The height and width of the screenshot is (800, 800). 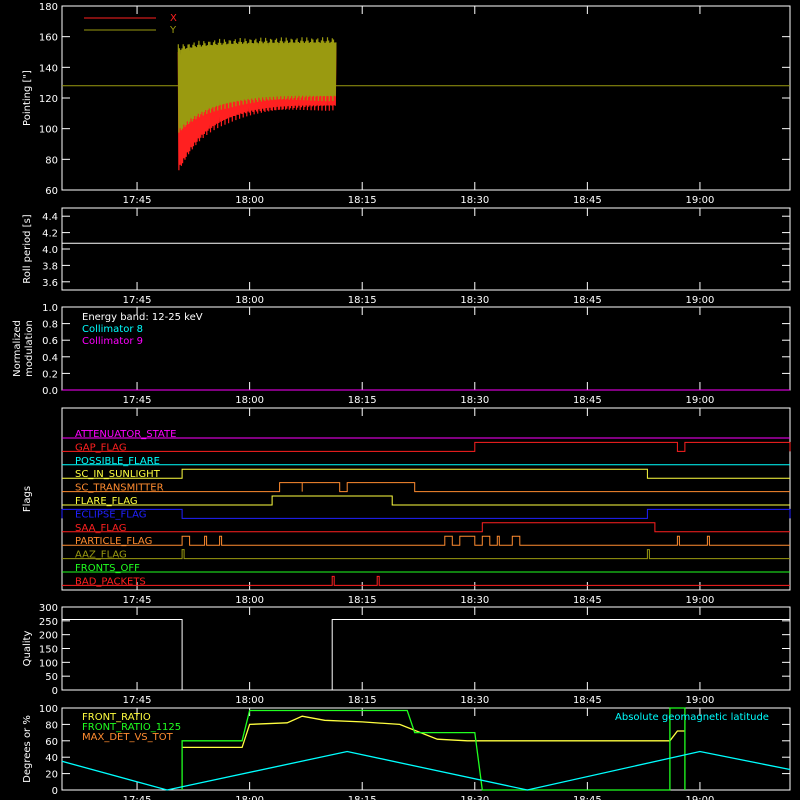 I want to click on panel-0-ytick-label: 120, so click(x=48, y=99).